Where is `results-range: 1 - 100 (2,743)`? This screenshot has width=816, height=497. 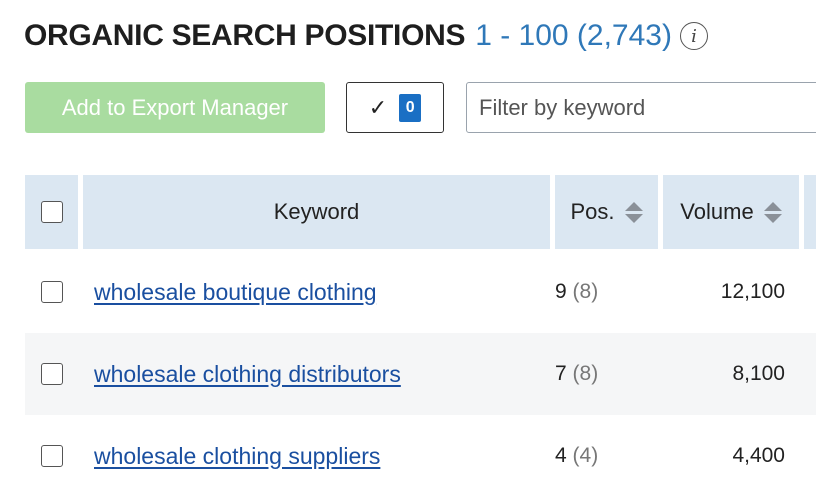 results-range: 1 - 100 (2,743) is located at coordinates (573, 35).